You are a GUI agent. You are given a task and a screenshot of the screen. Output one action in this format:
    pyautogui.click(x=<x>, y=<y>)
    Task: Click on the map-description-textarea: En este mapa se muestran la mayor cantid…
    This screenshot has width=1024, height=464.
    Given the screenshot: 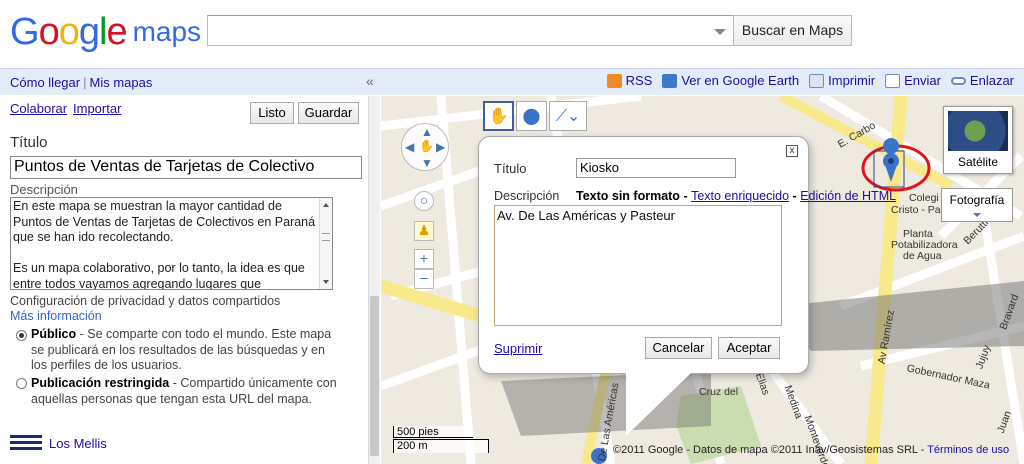 What is the action you would take?
    pyautogui.click(x=171, y=243)
    